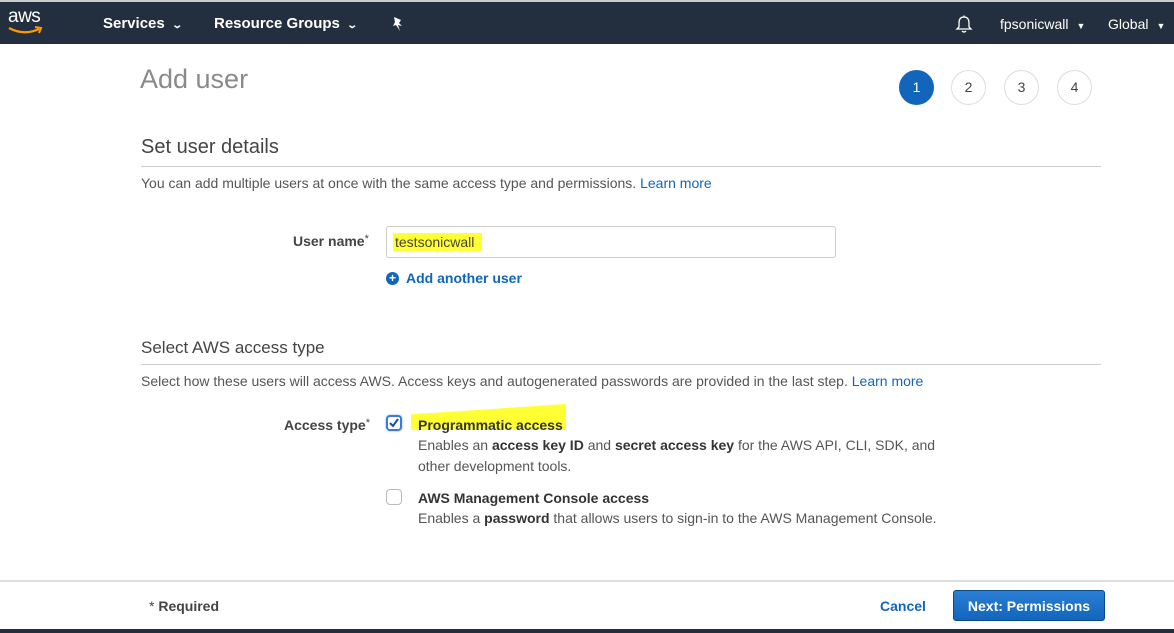  What do you see at coordinates (968, 87) in the screenshot?
I see `step-2: 2` at bounding box center [968, 87].